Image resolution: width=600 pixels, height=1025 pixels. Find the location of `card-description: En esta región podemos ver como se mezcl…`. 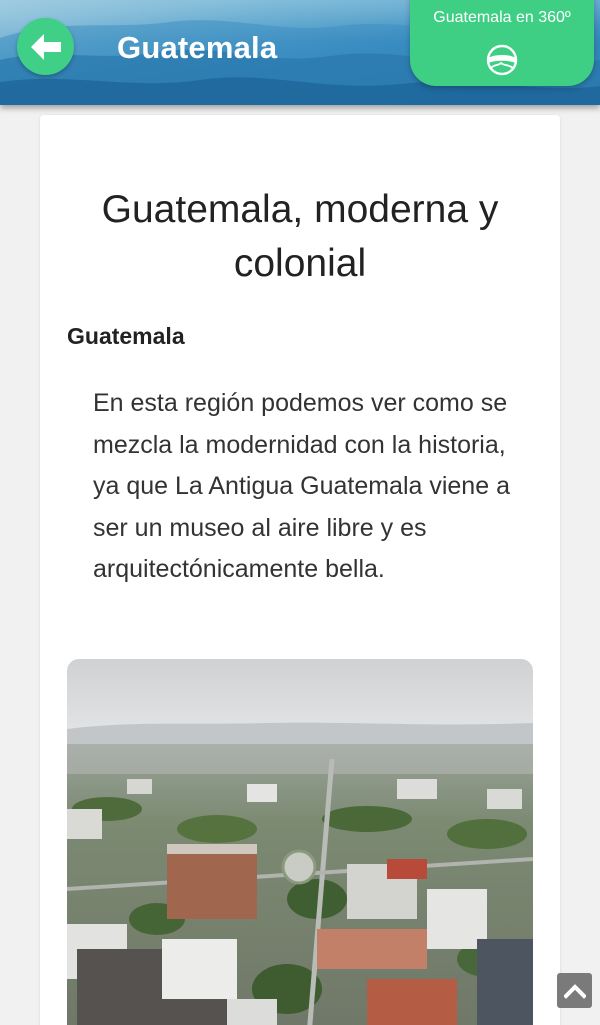

card-description: En esta región podemos ver como se mezcl… is located at coordinates (301, 486).